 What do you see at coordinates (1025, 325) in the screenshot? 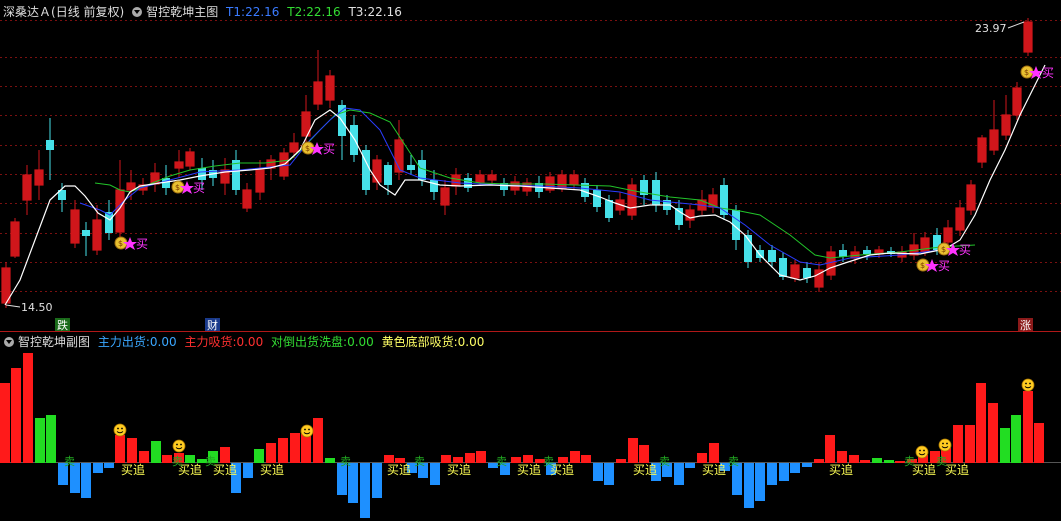
I see `rise-marker: 涨` at bounding box center [1025, 325].